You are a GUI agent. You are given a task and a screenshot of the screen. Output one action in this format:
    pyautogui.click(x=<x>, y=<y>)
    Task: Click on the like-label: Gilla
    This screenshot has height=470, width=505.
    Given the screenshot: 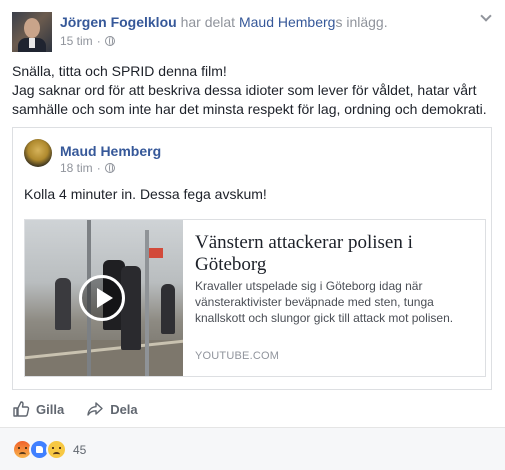 What is the action you would take?
    pyautogui.click(x=50, y=409)
    